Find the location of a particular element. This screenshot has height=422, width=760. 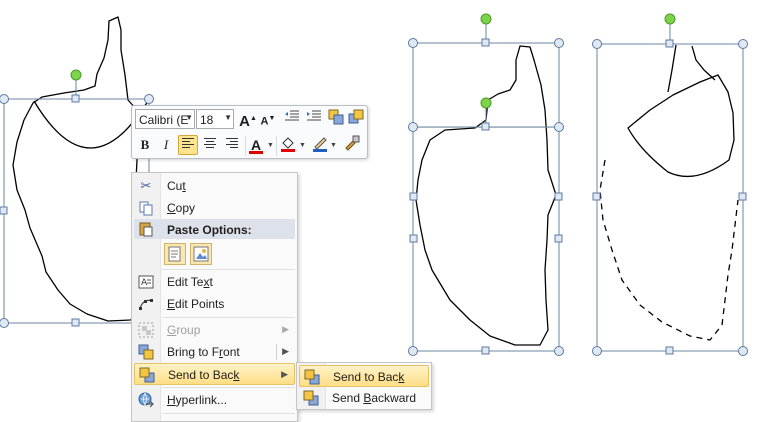

menu-item-label: Copy is located at coordinates (181, 208).